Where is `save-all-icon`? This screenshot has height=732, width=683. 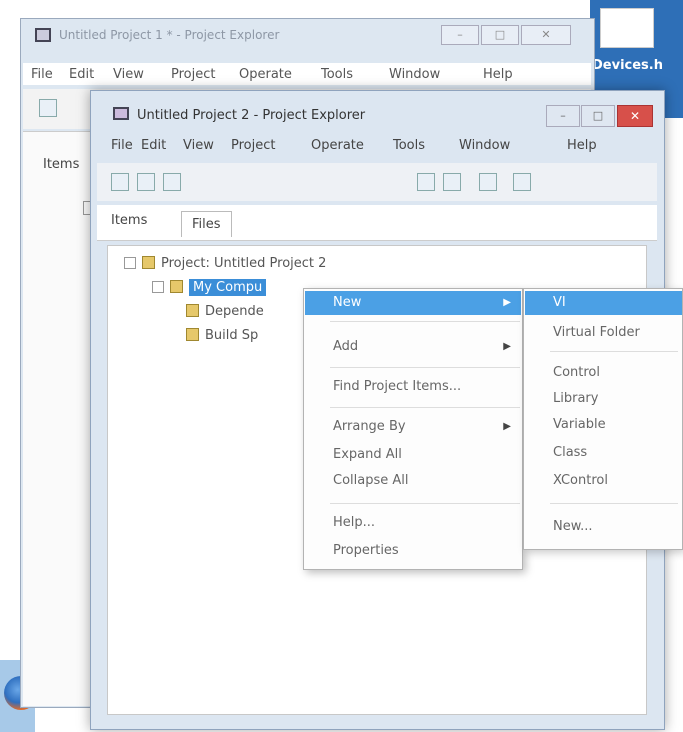
save-all-icon is located at coordinates (172, 182).